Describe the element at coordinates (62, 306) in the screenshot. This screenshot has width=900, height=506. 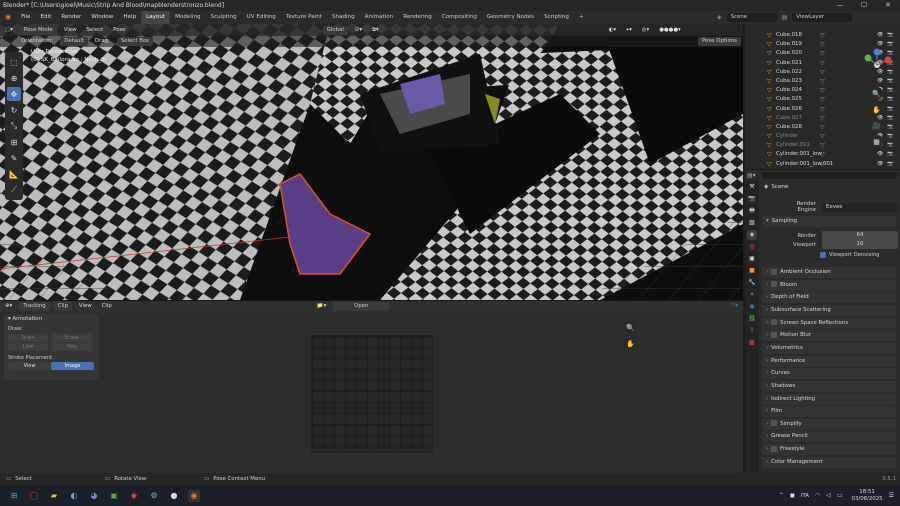
I see `clip-view-dropdown: Clip` at that location.